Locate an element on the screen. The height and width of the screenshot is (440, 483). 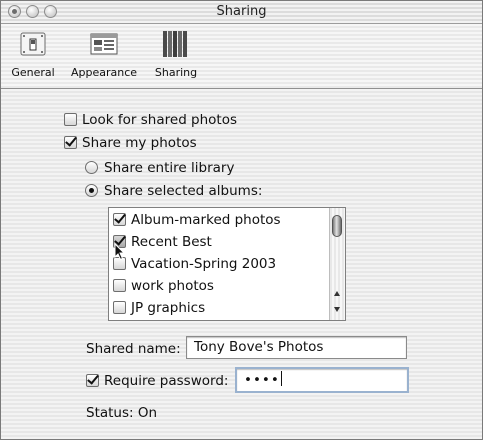
album-label: Album-marked photos is located at coordinates (206, 220).